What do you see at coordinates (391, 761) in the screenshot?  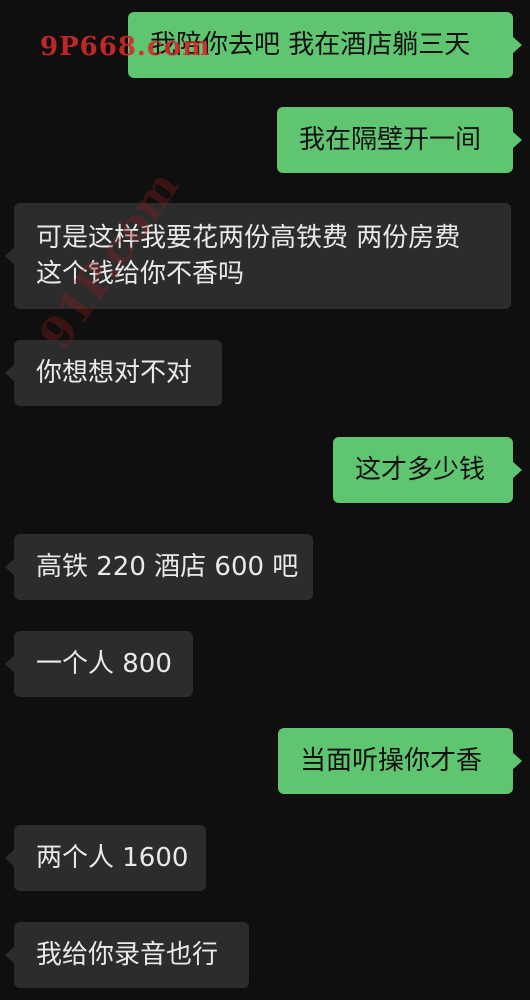 I see `message-text: 当面听操你才香` at bounding box center [391, 761].